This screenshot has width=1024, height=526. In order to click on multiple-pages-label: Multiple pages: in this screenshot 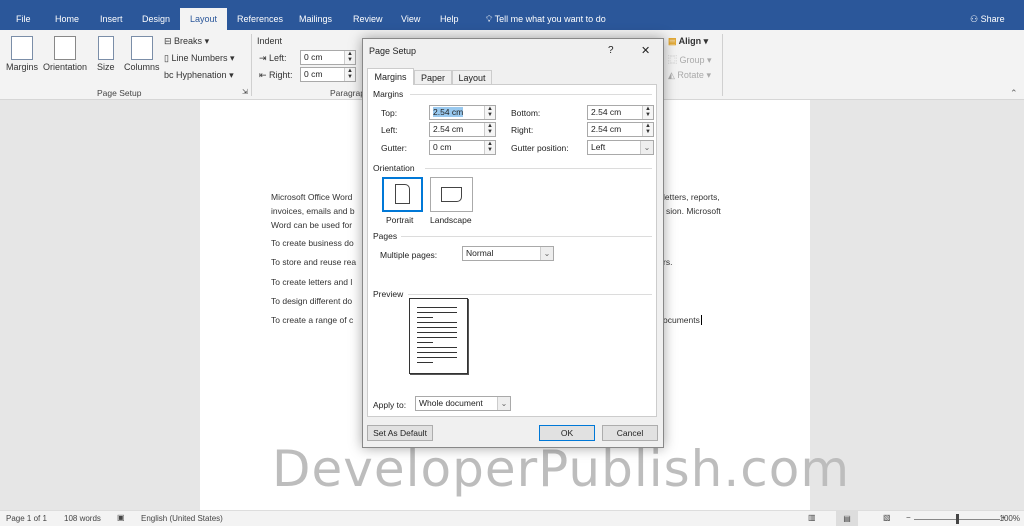, I will do `click(409, 255)`.